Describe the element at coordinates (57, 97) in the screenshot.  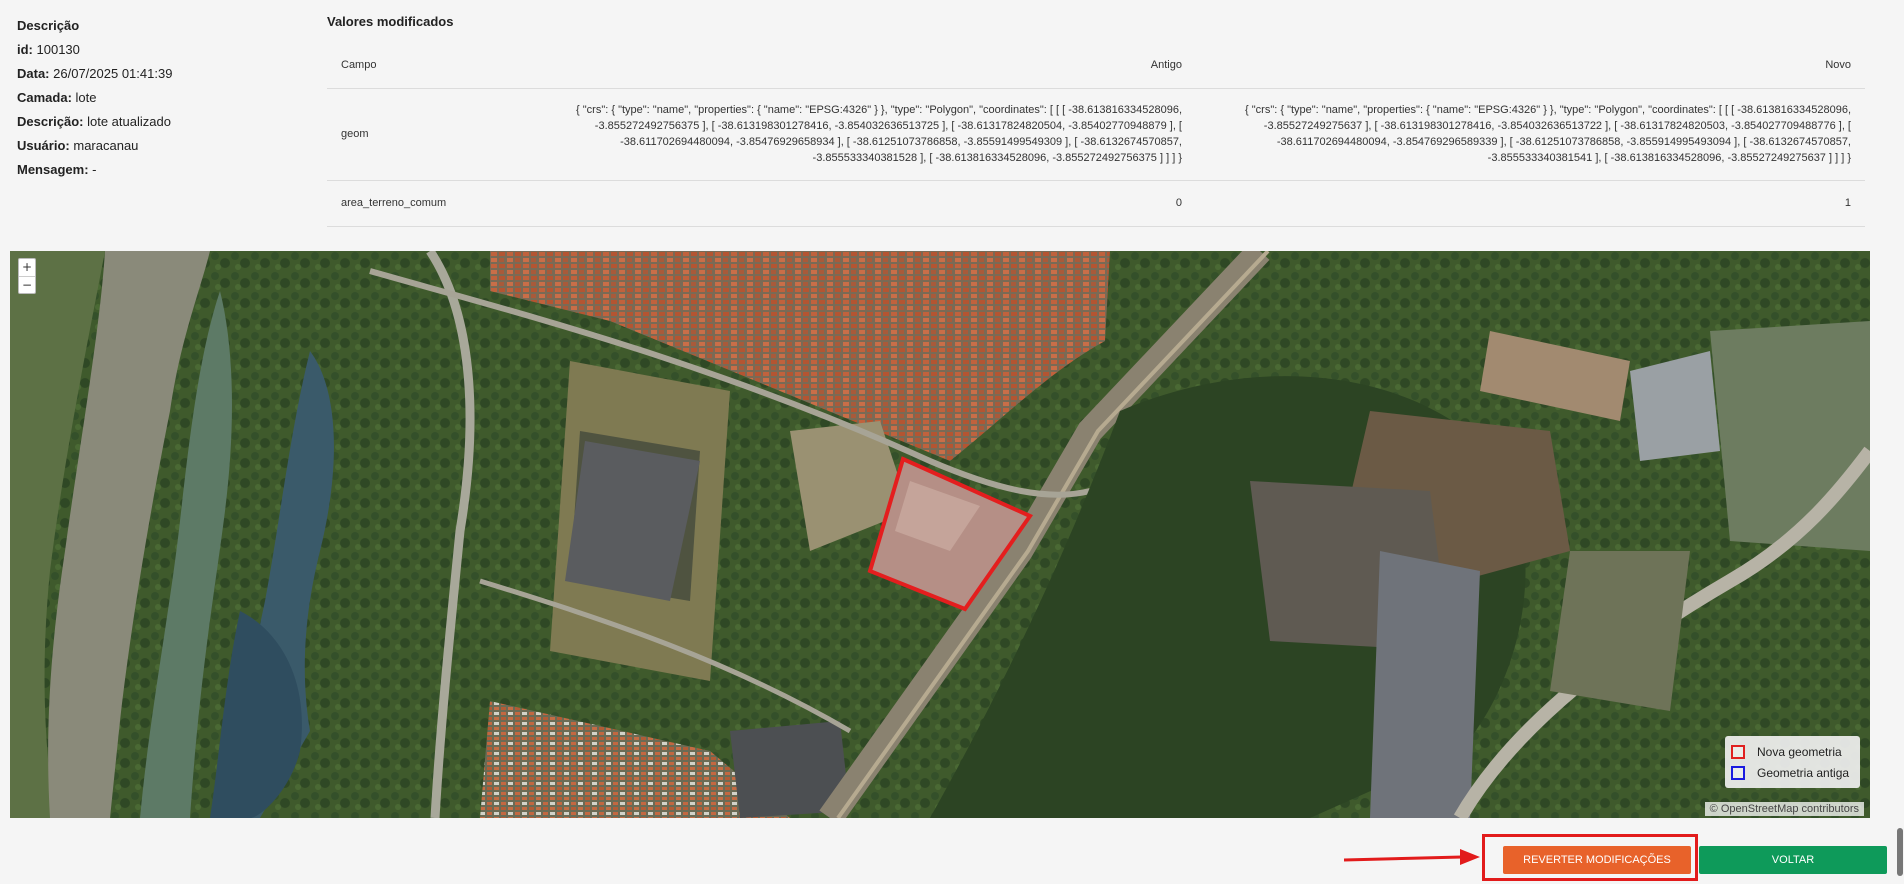
I see `field-layer: Camada: lote` at that location.